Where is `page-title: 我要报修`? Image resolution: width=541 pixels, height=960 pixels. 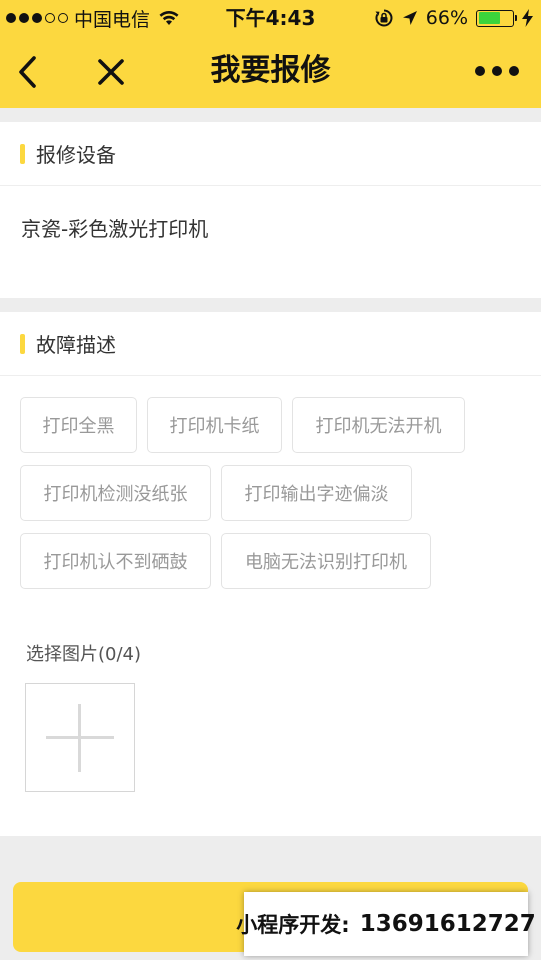 page-title: 我要报修 is located at coordinates (270, 70).